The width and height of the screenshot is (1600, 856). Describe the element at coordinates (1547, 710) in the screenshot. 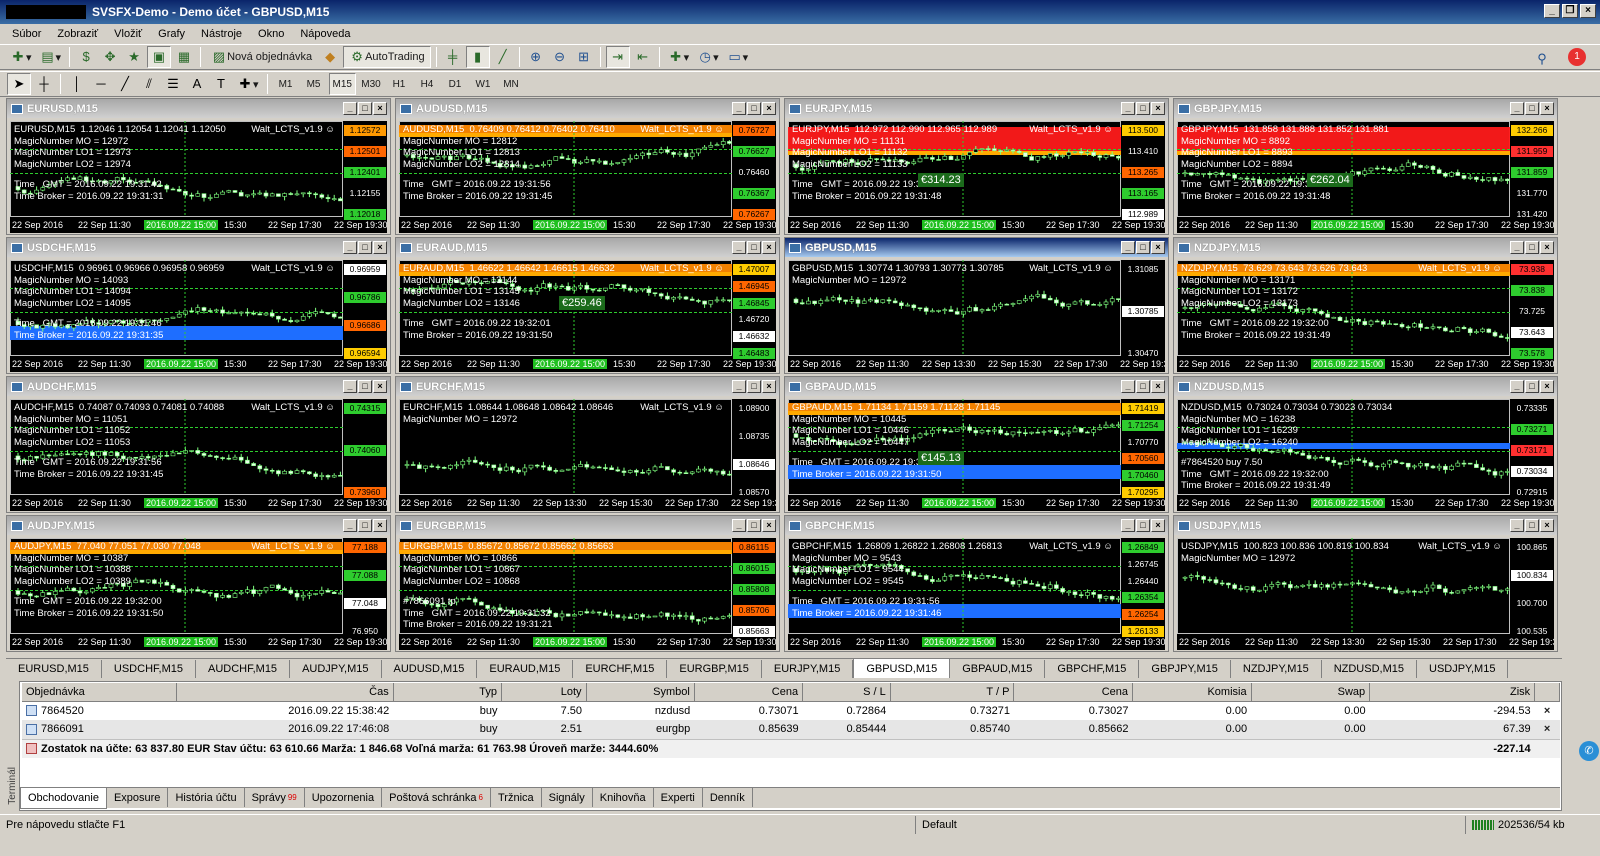

I see `close-order-button: ×` at that location.